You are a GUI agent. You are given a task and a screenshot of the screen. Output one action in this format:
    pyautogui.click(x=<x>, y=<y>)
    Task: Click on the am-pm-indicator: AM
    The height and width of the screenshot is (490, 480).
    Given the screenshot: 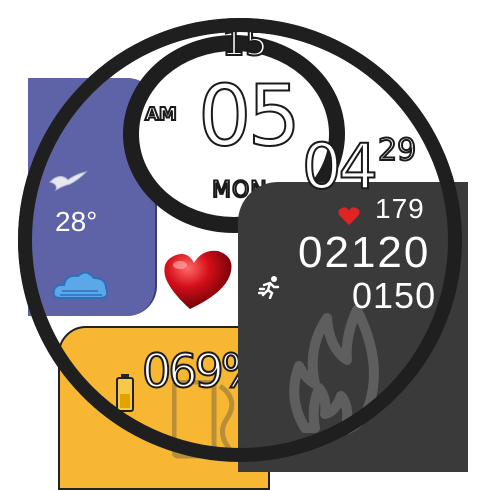 What is the action you would take?
    pyautogui.click(x=161, y=114)
    